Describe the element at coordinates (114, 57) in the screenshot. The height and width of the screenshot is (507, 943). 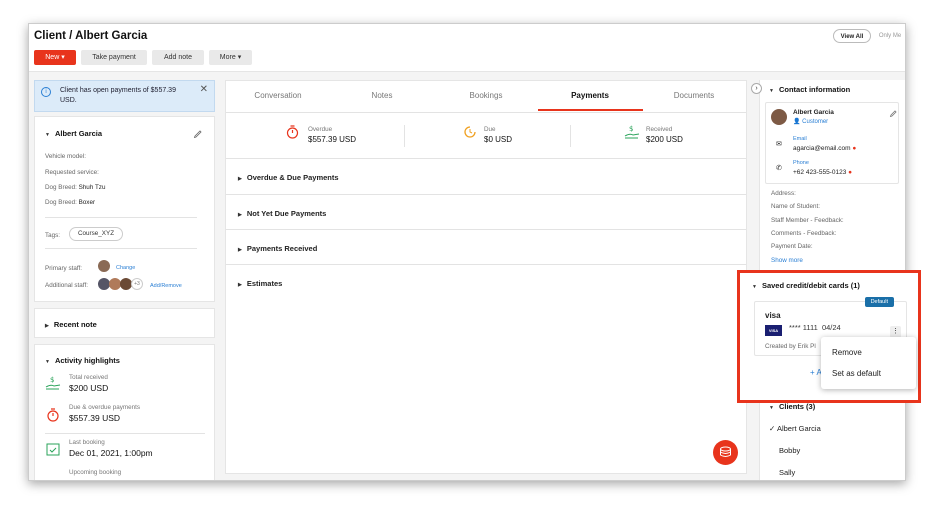
I see `take-payment-button: Take payment` at that location.